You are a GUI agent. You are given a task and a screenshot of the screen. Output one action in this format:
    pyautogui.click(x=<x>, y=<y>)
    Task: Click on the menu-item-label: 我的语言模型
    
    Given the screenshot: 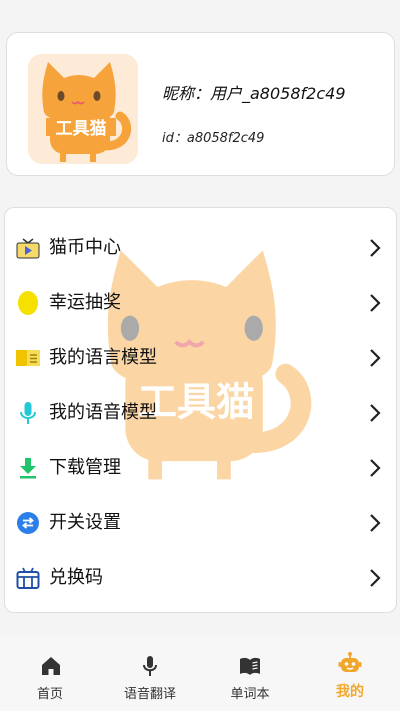 What is the action you would take?
    pyautogui.click(x=103, y=357)
    